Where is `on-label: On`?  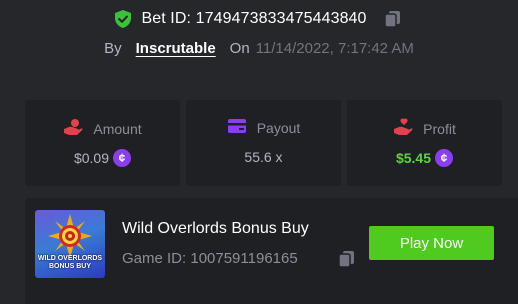 on-label: On is located at coordinates (239, 48).